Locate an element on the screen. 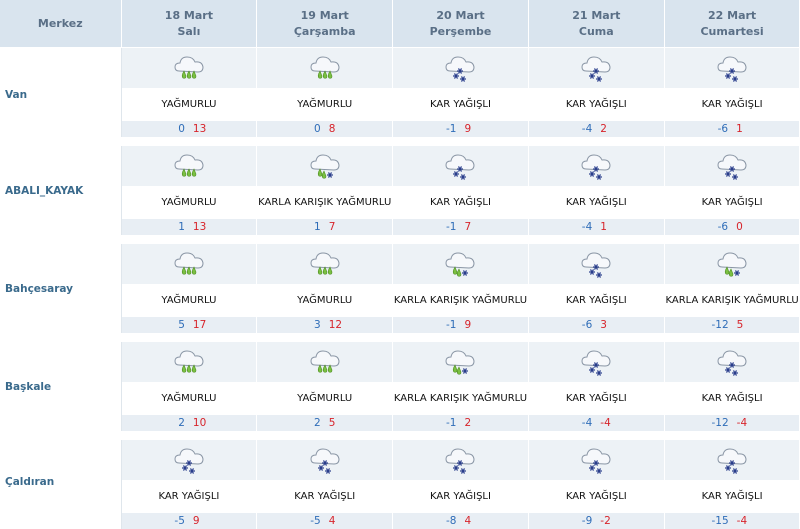 The height and width of the screenshot is (529, 800). day-header: 20 MartPerşembe is located at coordinates (461, 24).